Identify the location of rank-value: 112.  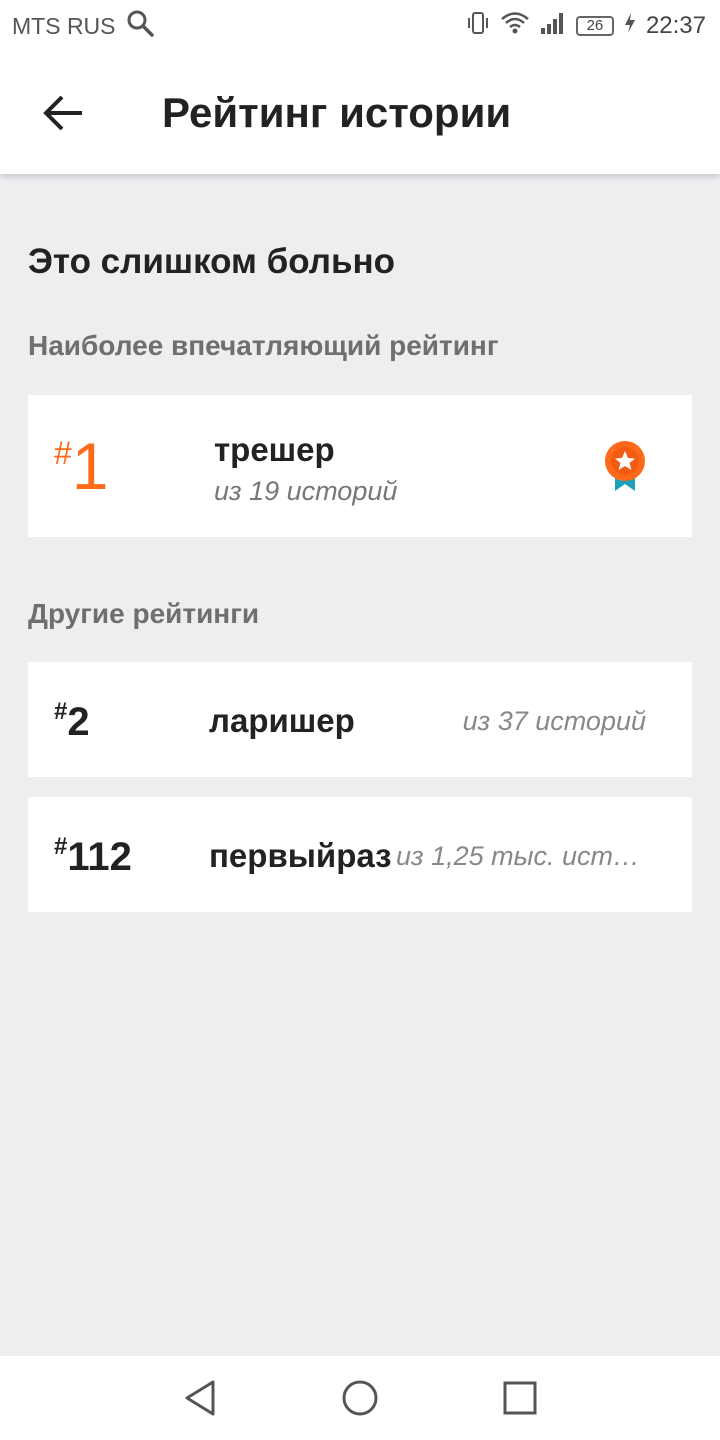
(99, 857).